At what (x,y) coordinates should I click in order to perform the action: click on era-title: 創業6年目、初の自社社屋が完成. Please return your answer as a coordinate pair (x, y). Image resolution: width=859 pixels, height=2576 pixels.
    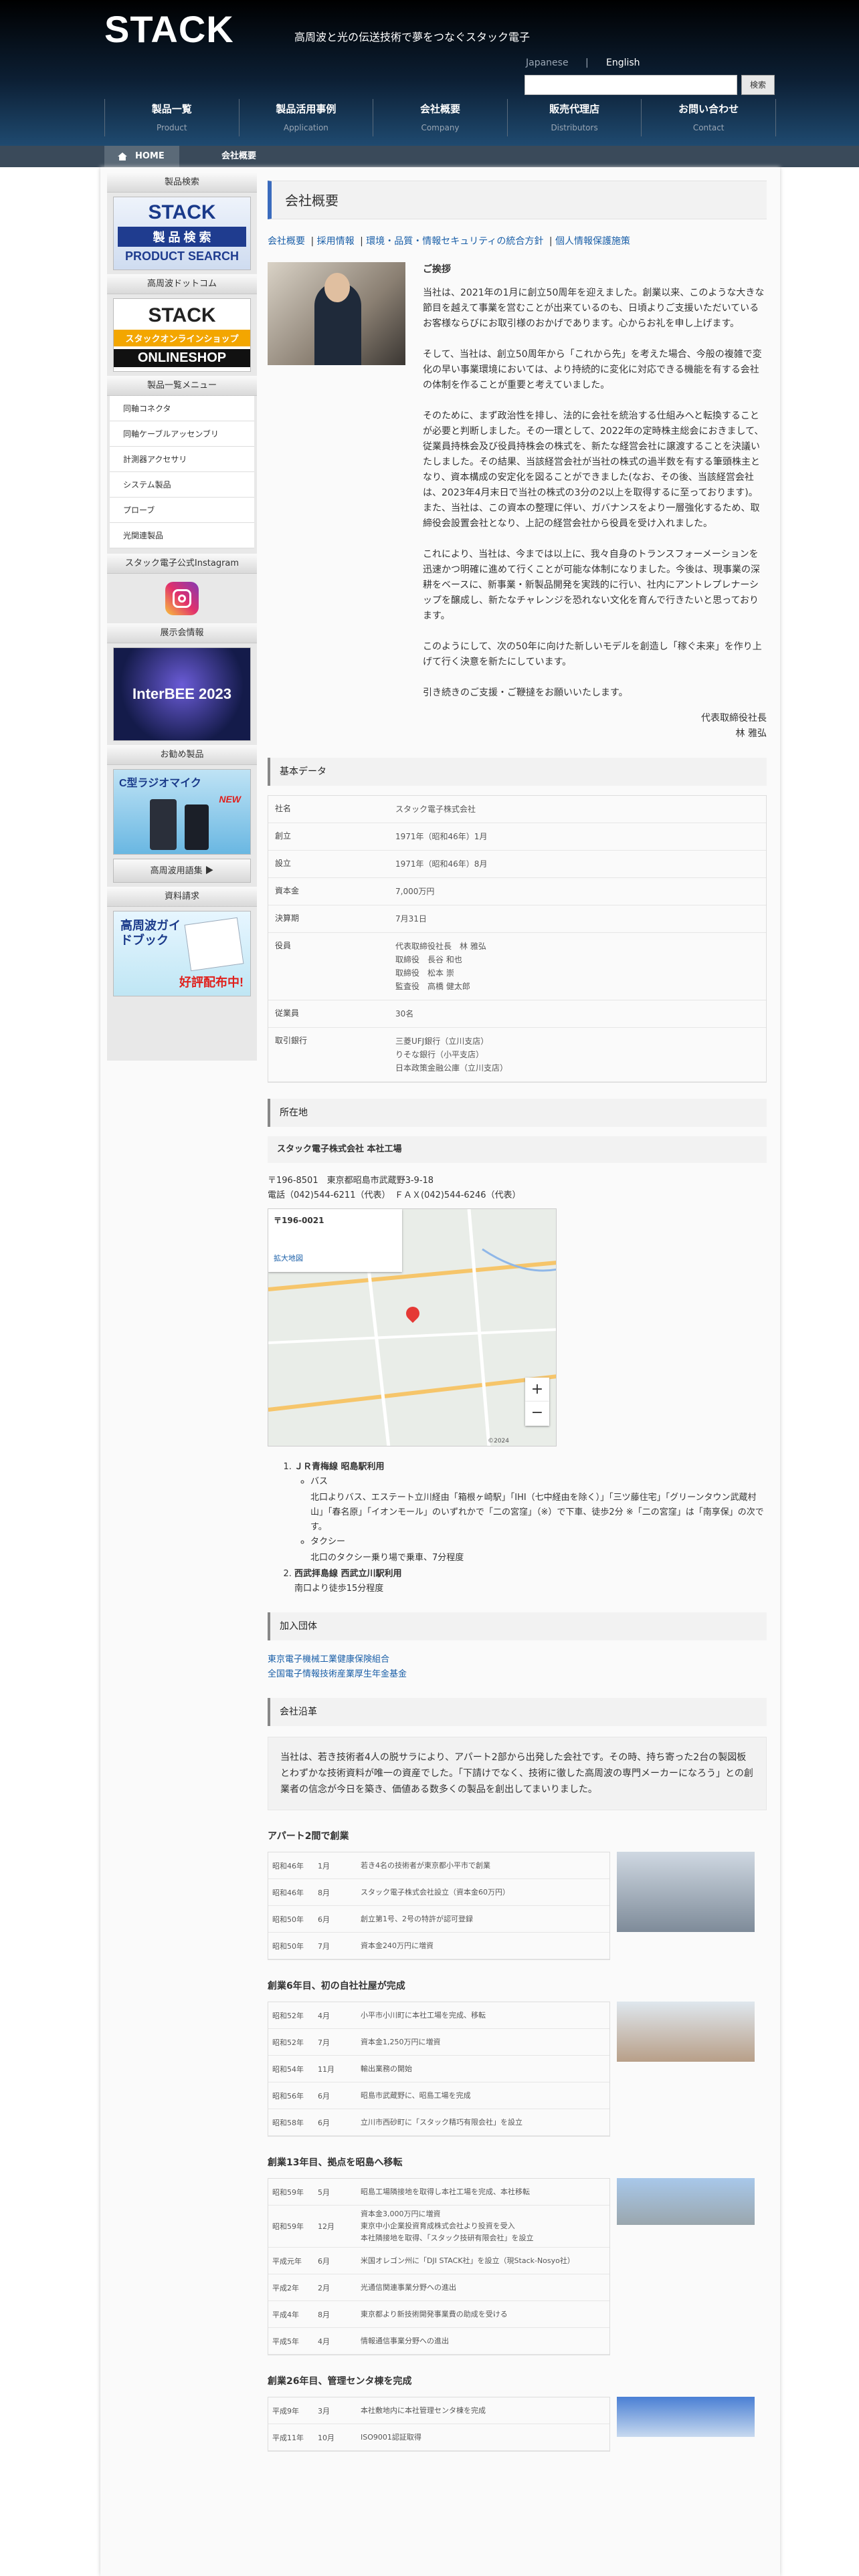
    Looking at the image, I should click on (337, 1986).